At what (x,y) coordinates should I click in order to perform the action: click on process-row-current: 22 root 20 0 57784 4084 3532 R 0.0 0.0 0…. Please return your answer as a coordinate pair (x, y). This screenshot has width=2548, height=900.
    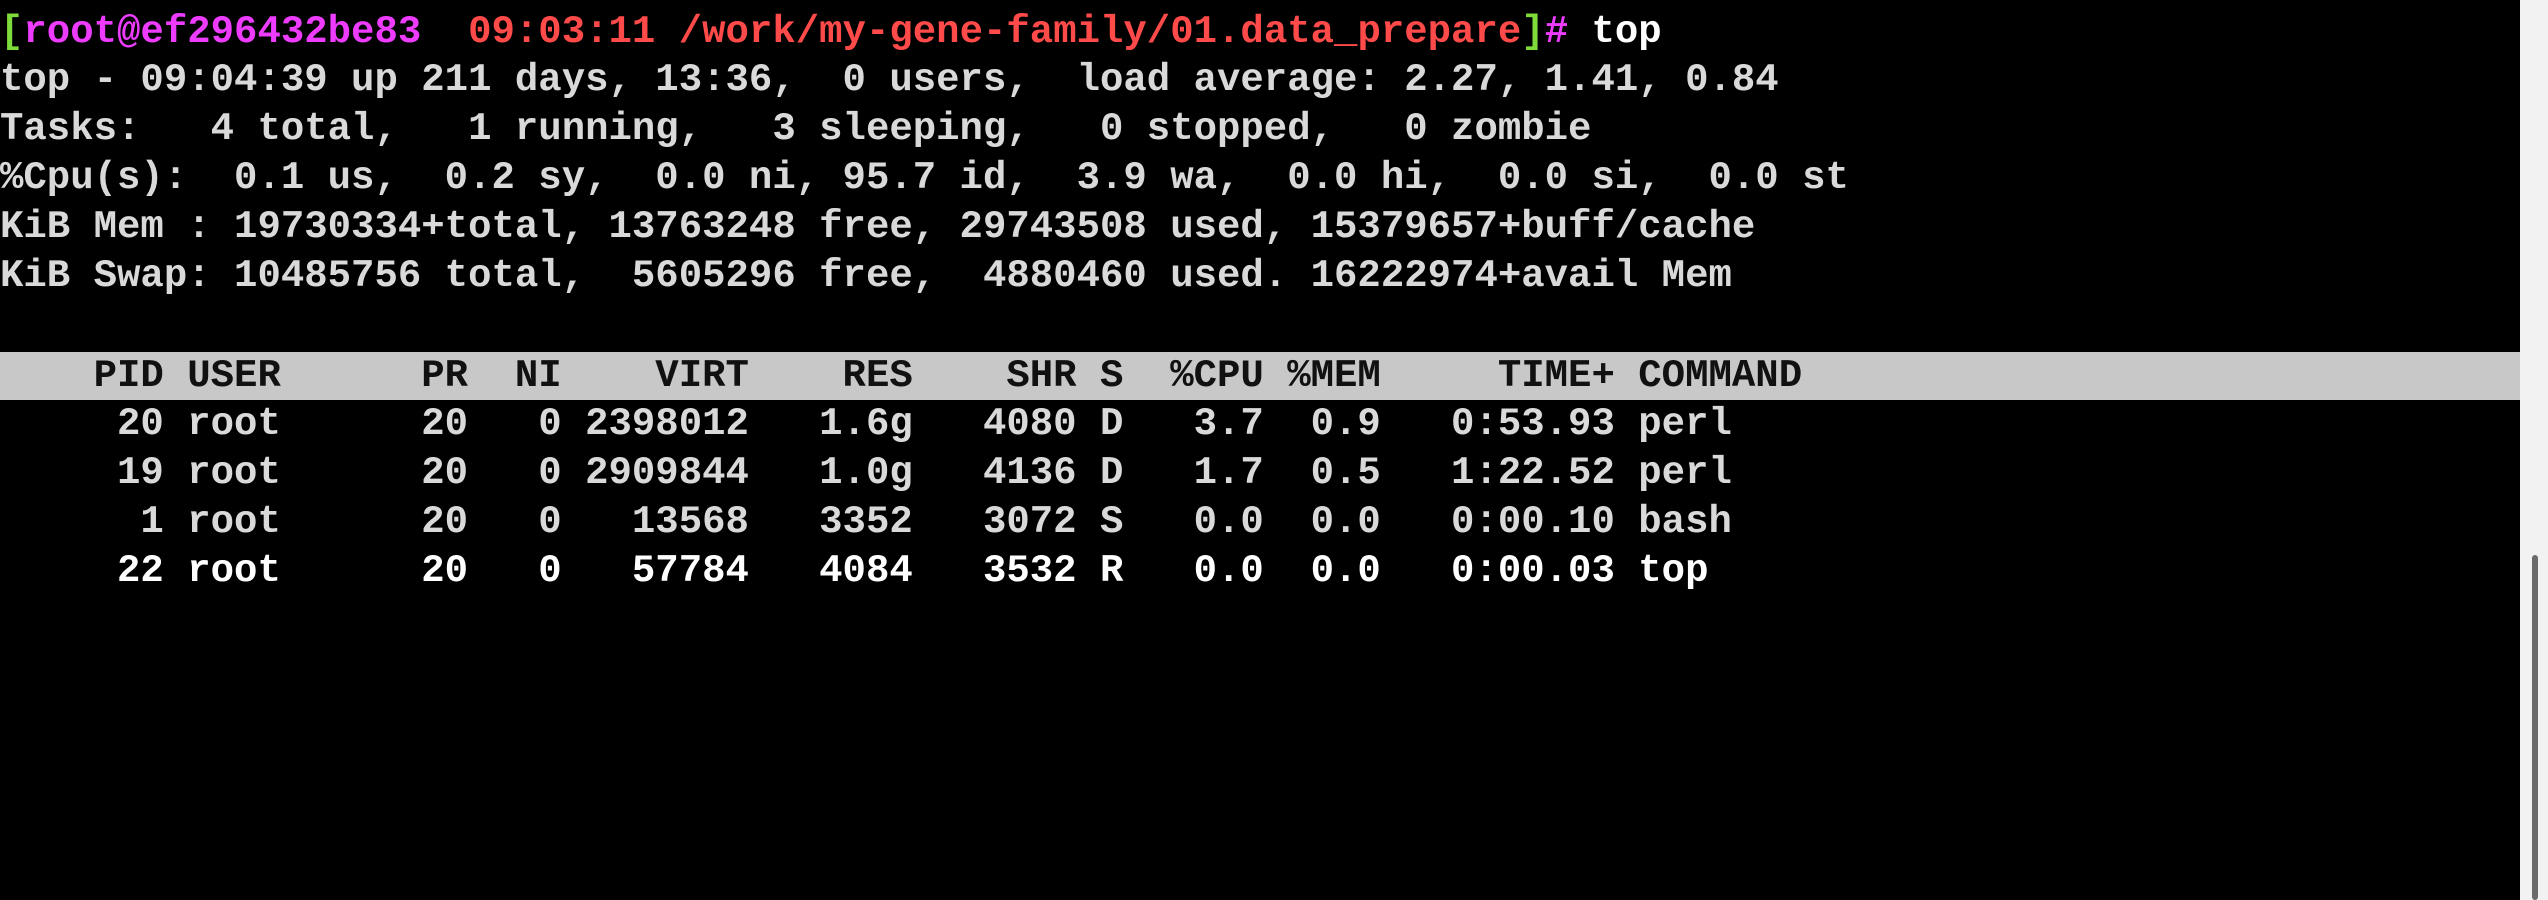
    Looking at the image, I should click on (854, 571).